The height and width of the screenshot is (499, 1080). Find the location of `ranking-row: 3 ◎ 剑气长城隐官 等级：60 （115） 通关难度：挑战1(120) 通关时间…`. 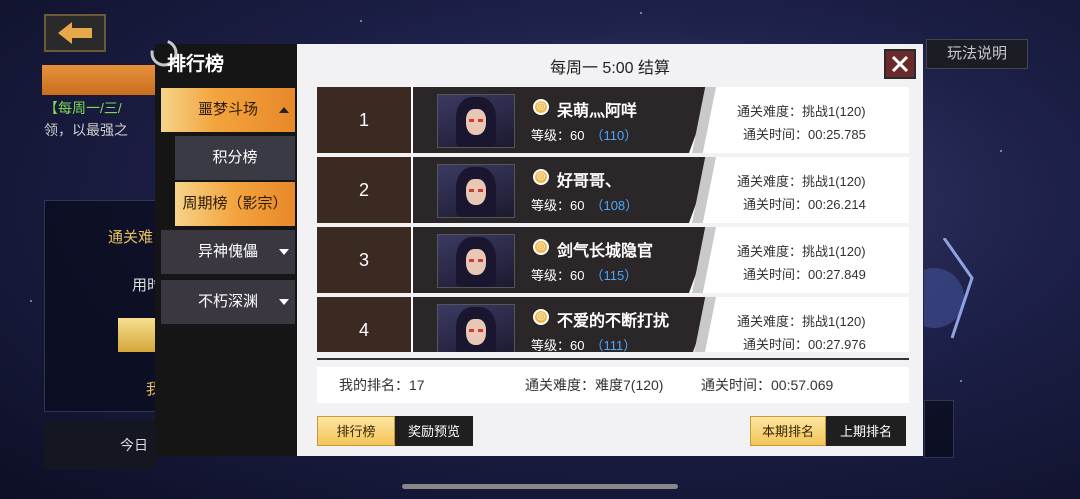

ranking-row: 3 ◎ 剑气长城隐官 等级：60 （115） 通关难度：挑战1(120) 通关时间… is located at coordinates (613, 260).